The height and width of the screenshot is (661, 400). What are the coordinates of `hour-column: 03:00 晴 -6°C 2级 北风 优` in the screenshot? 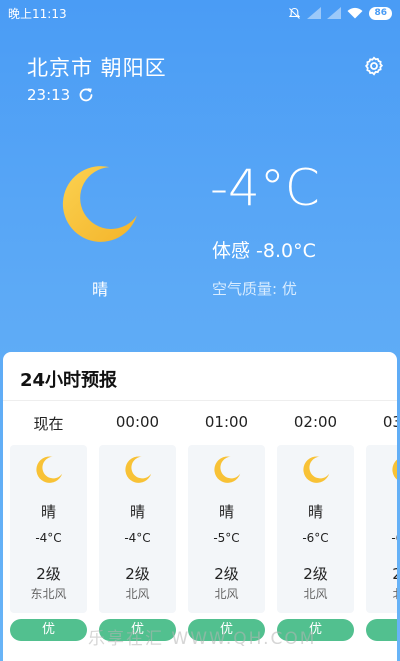 It's located at (381, 531).